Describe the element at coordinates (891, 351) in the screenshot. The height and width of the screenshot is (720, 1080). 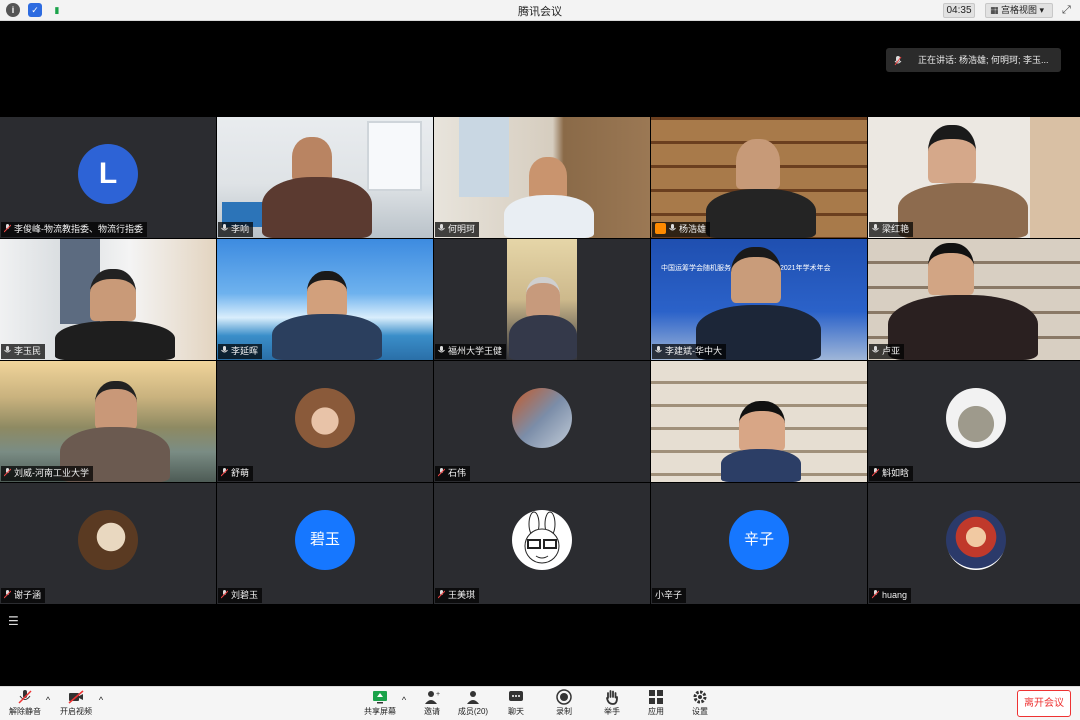
I see `participant-name: 卢亚` at that location.